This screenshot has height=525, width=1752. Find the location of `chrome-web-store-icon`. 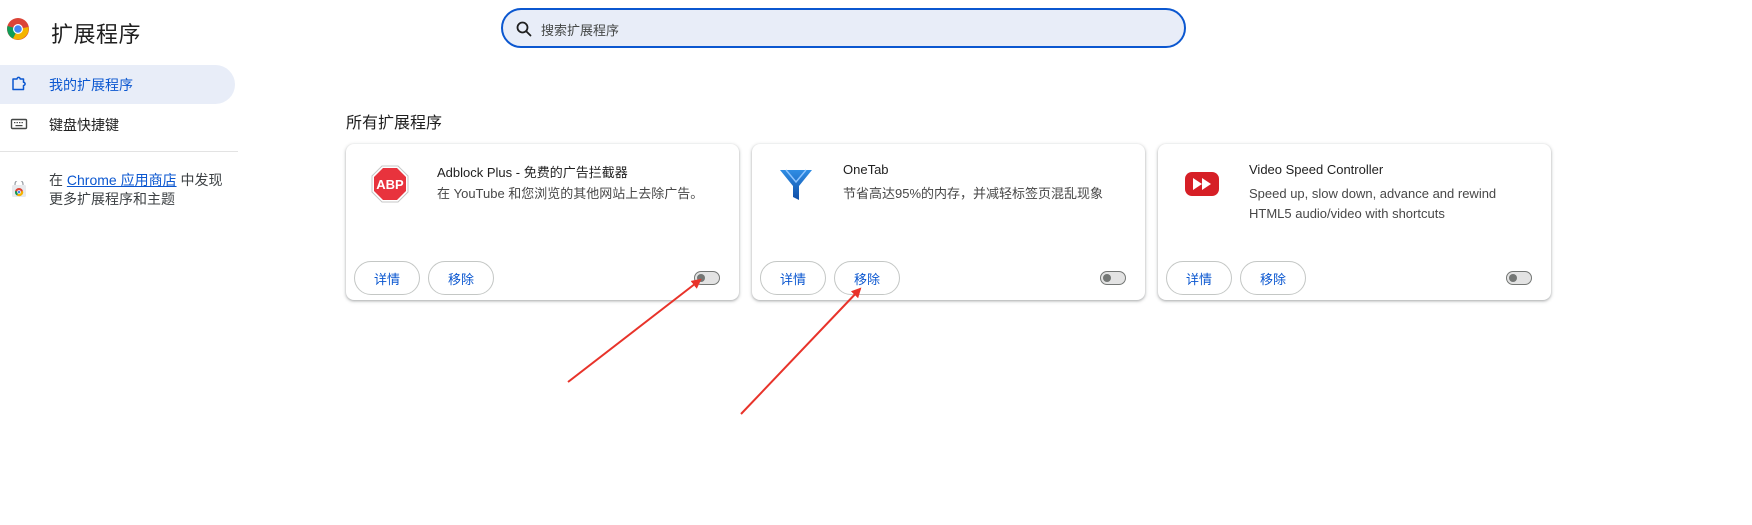

chrome-web-store-icon is located at coordinates (19, 189).